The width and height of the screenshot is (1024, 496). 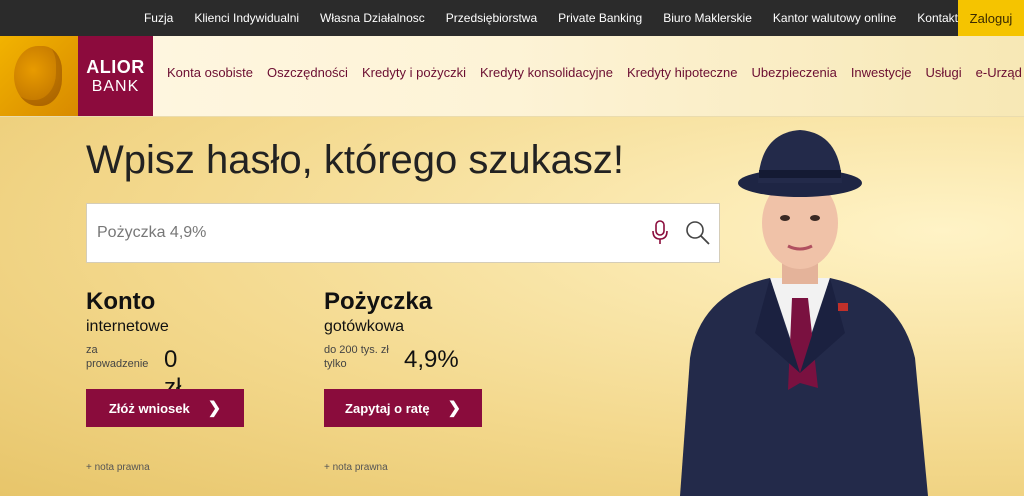 I want to click on search-icon, so click(x=698, y=233).